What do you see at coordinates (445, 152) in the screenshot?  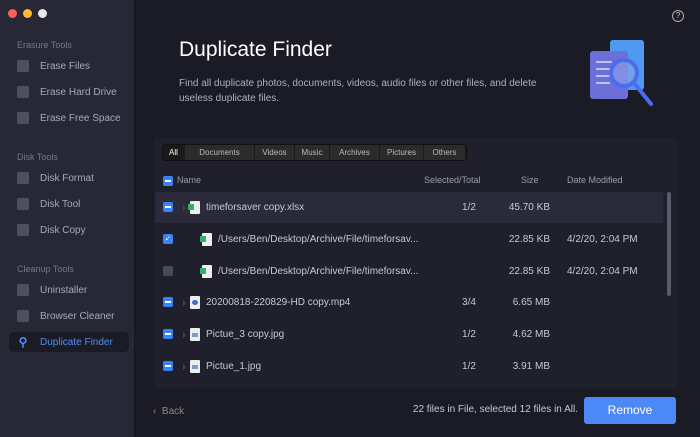 I see `tab-others: Others` at bounding box center [445, 152].